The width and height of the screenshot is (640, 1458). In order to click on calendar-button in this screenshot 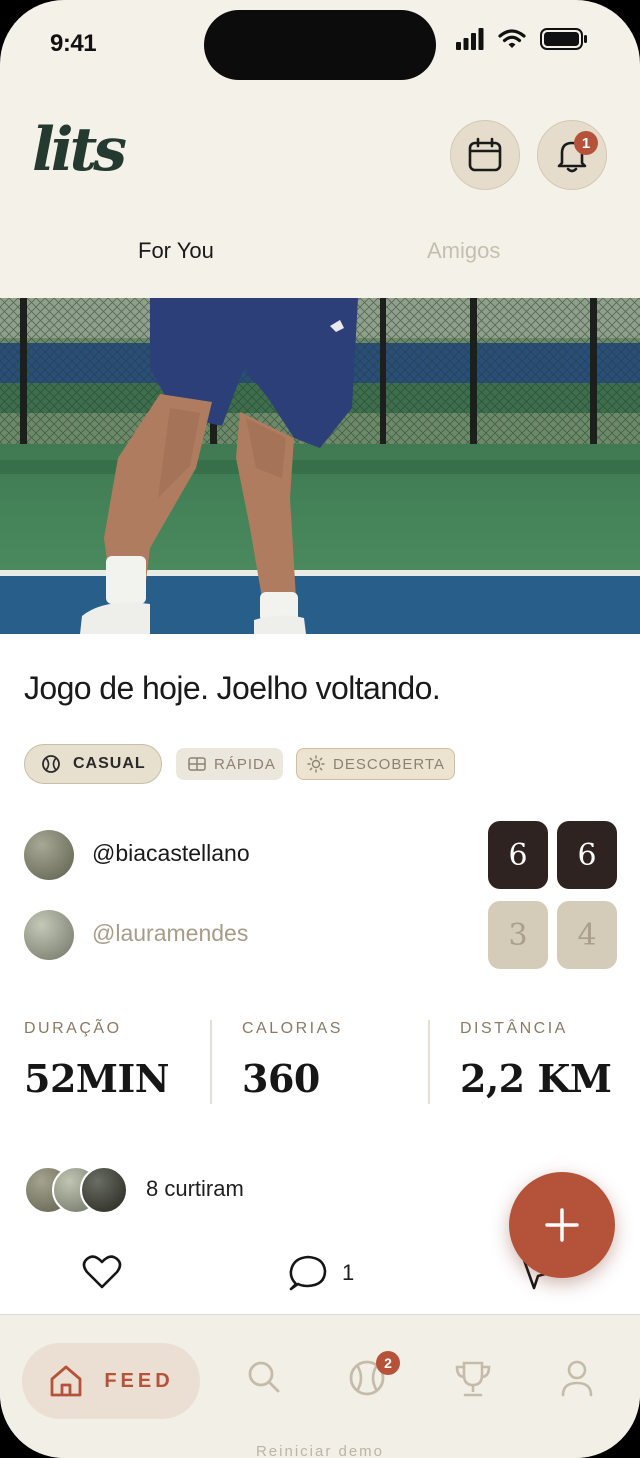, I will do `click(485, 155)`.